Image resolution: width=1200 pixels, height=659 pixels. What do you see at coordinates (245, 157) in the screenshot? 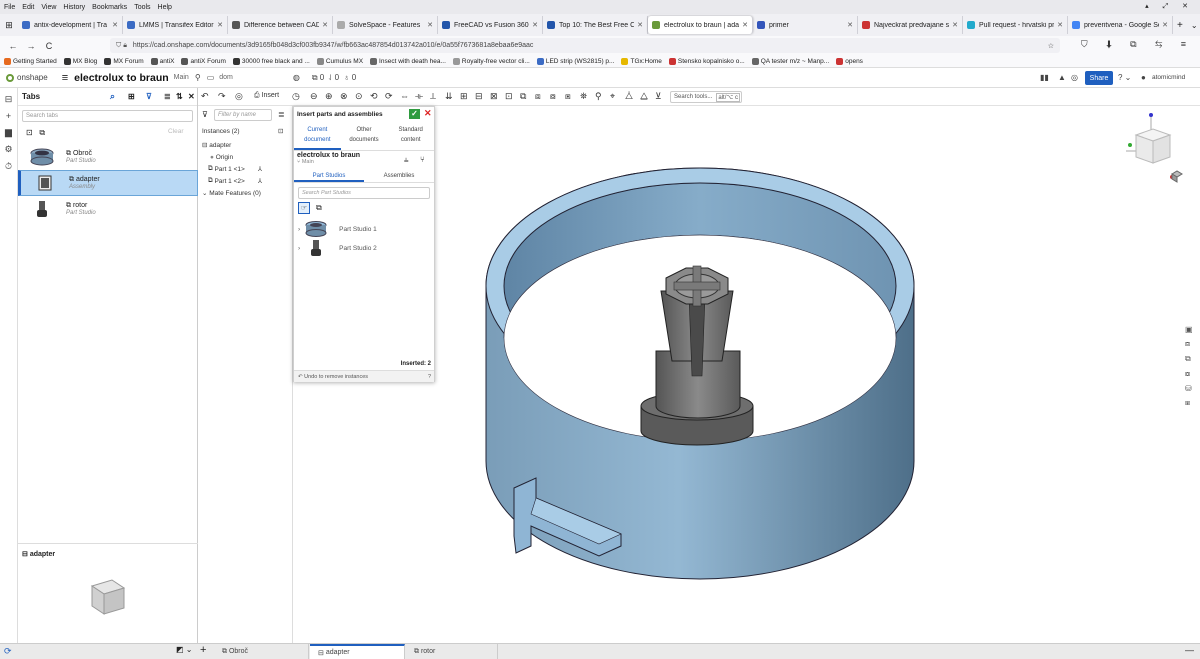
I see `instance-row-origin: ● Origin` at bounding box center [245, 157].